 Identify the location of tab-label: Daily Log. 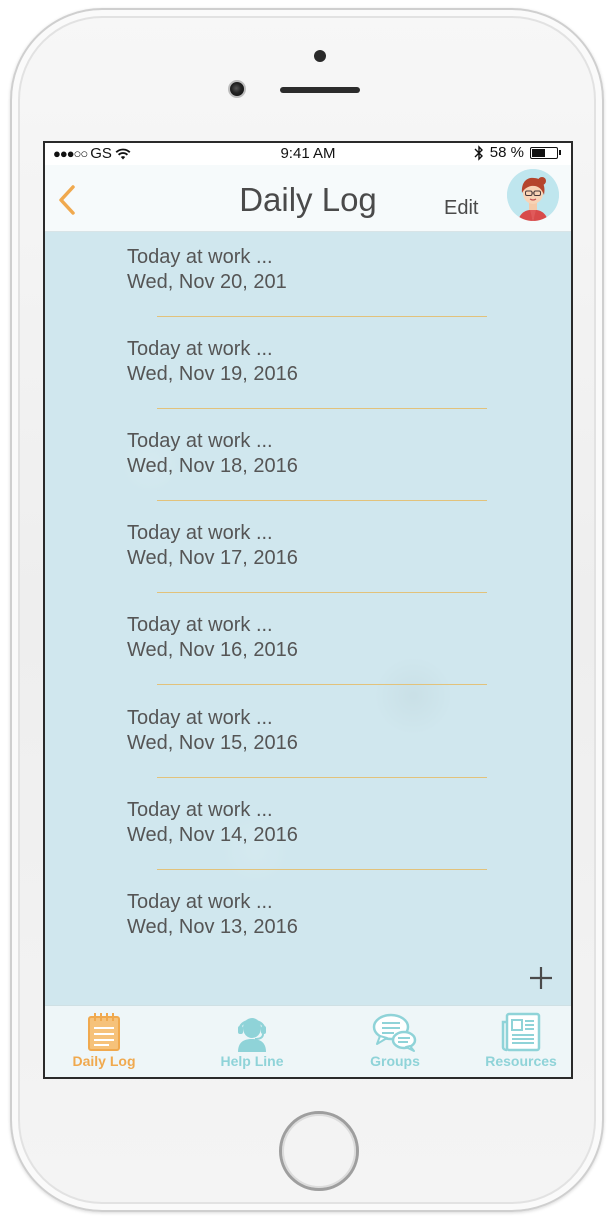
(104, 1061).